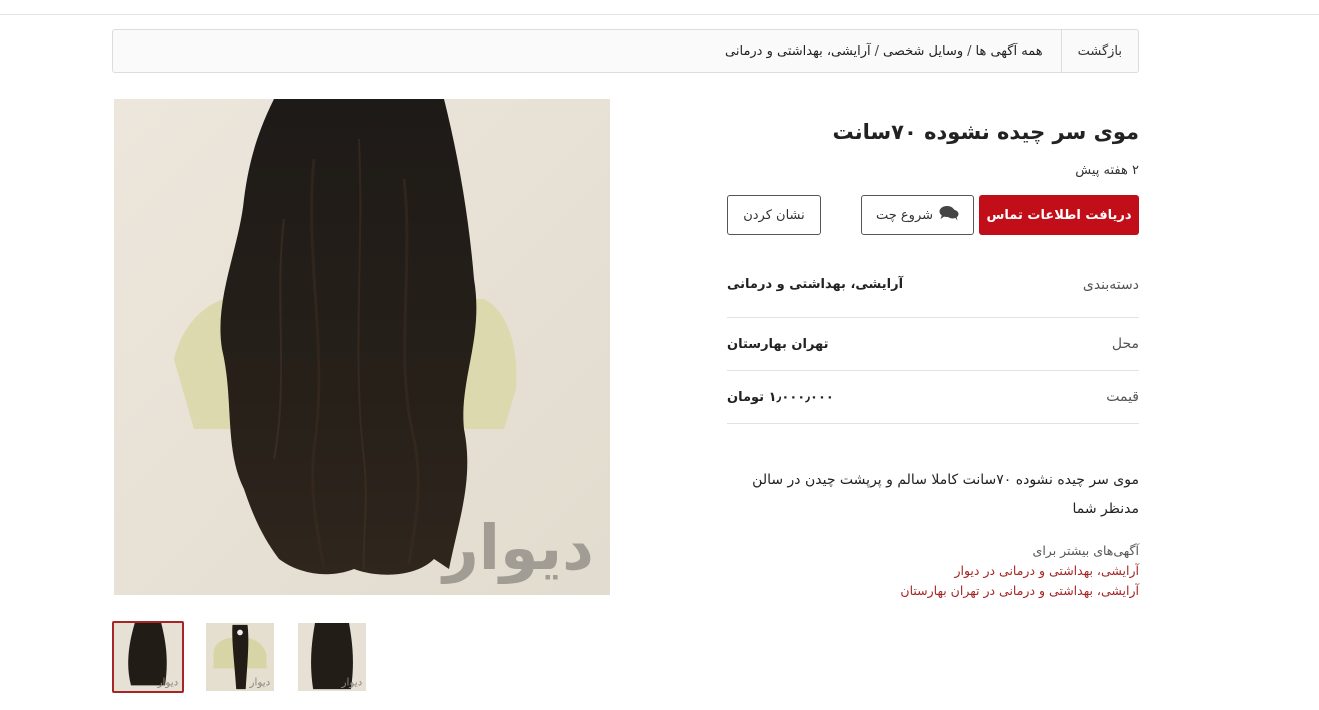 The height and width of the screenshot is (710, 1319). I want to click on thumbnail-3: دیوار, so click(332, 657).